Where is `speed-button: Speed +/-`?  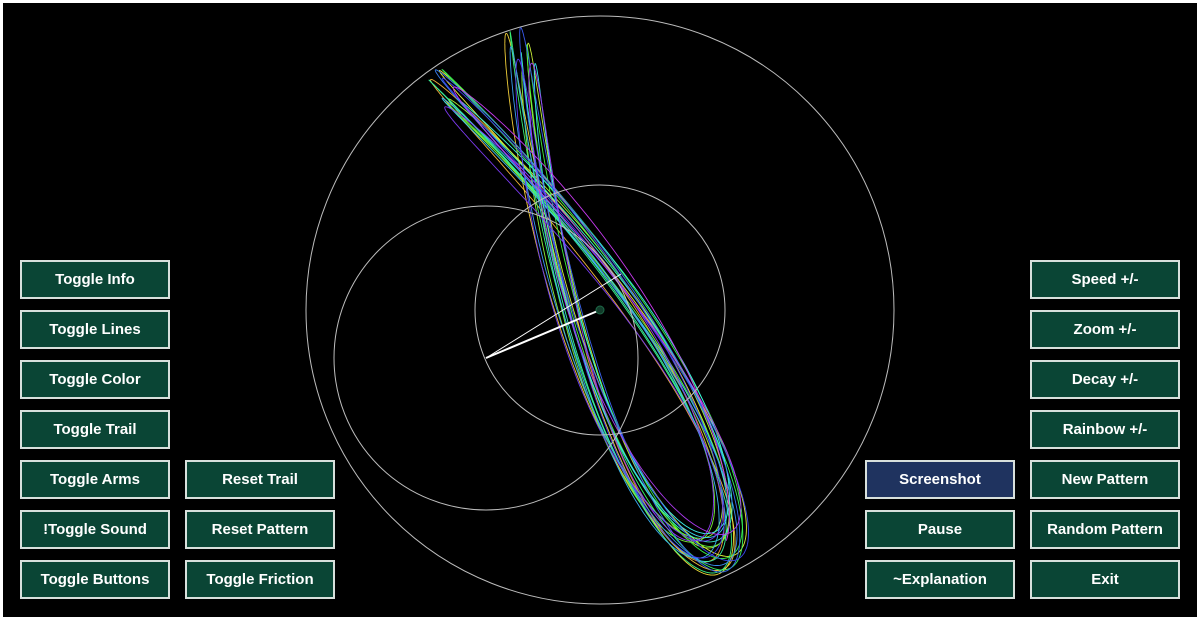 speed-button: Speed +/- is located at coordinates (1105, 279).